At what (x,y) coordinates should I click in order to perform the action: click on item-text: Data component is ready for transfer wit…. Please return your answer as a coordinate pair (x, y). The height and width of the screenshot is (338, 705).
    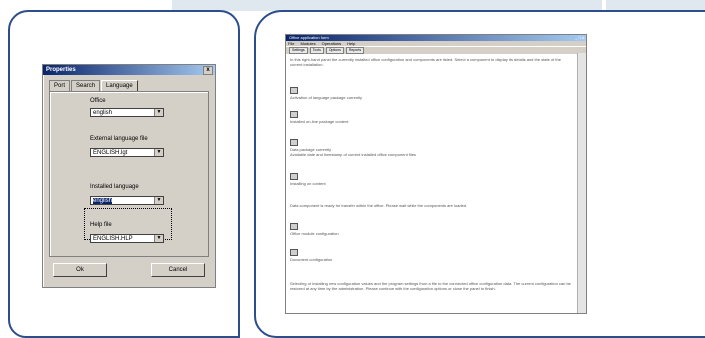
    Looking at the image, I should click on (379, 205).